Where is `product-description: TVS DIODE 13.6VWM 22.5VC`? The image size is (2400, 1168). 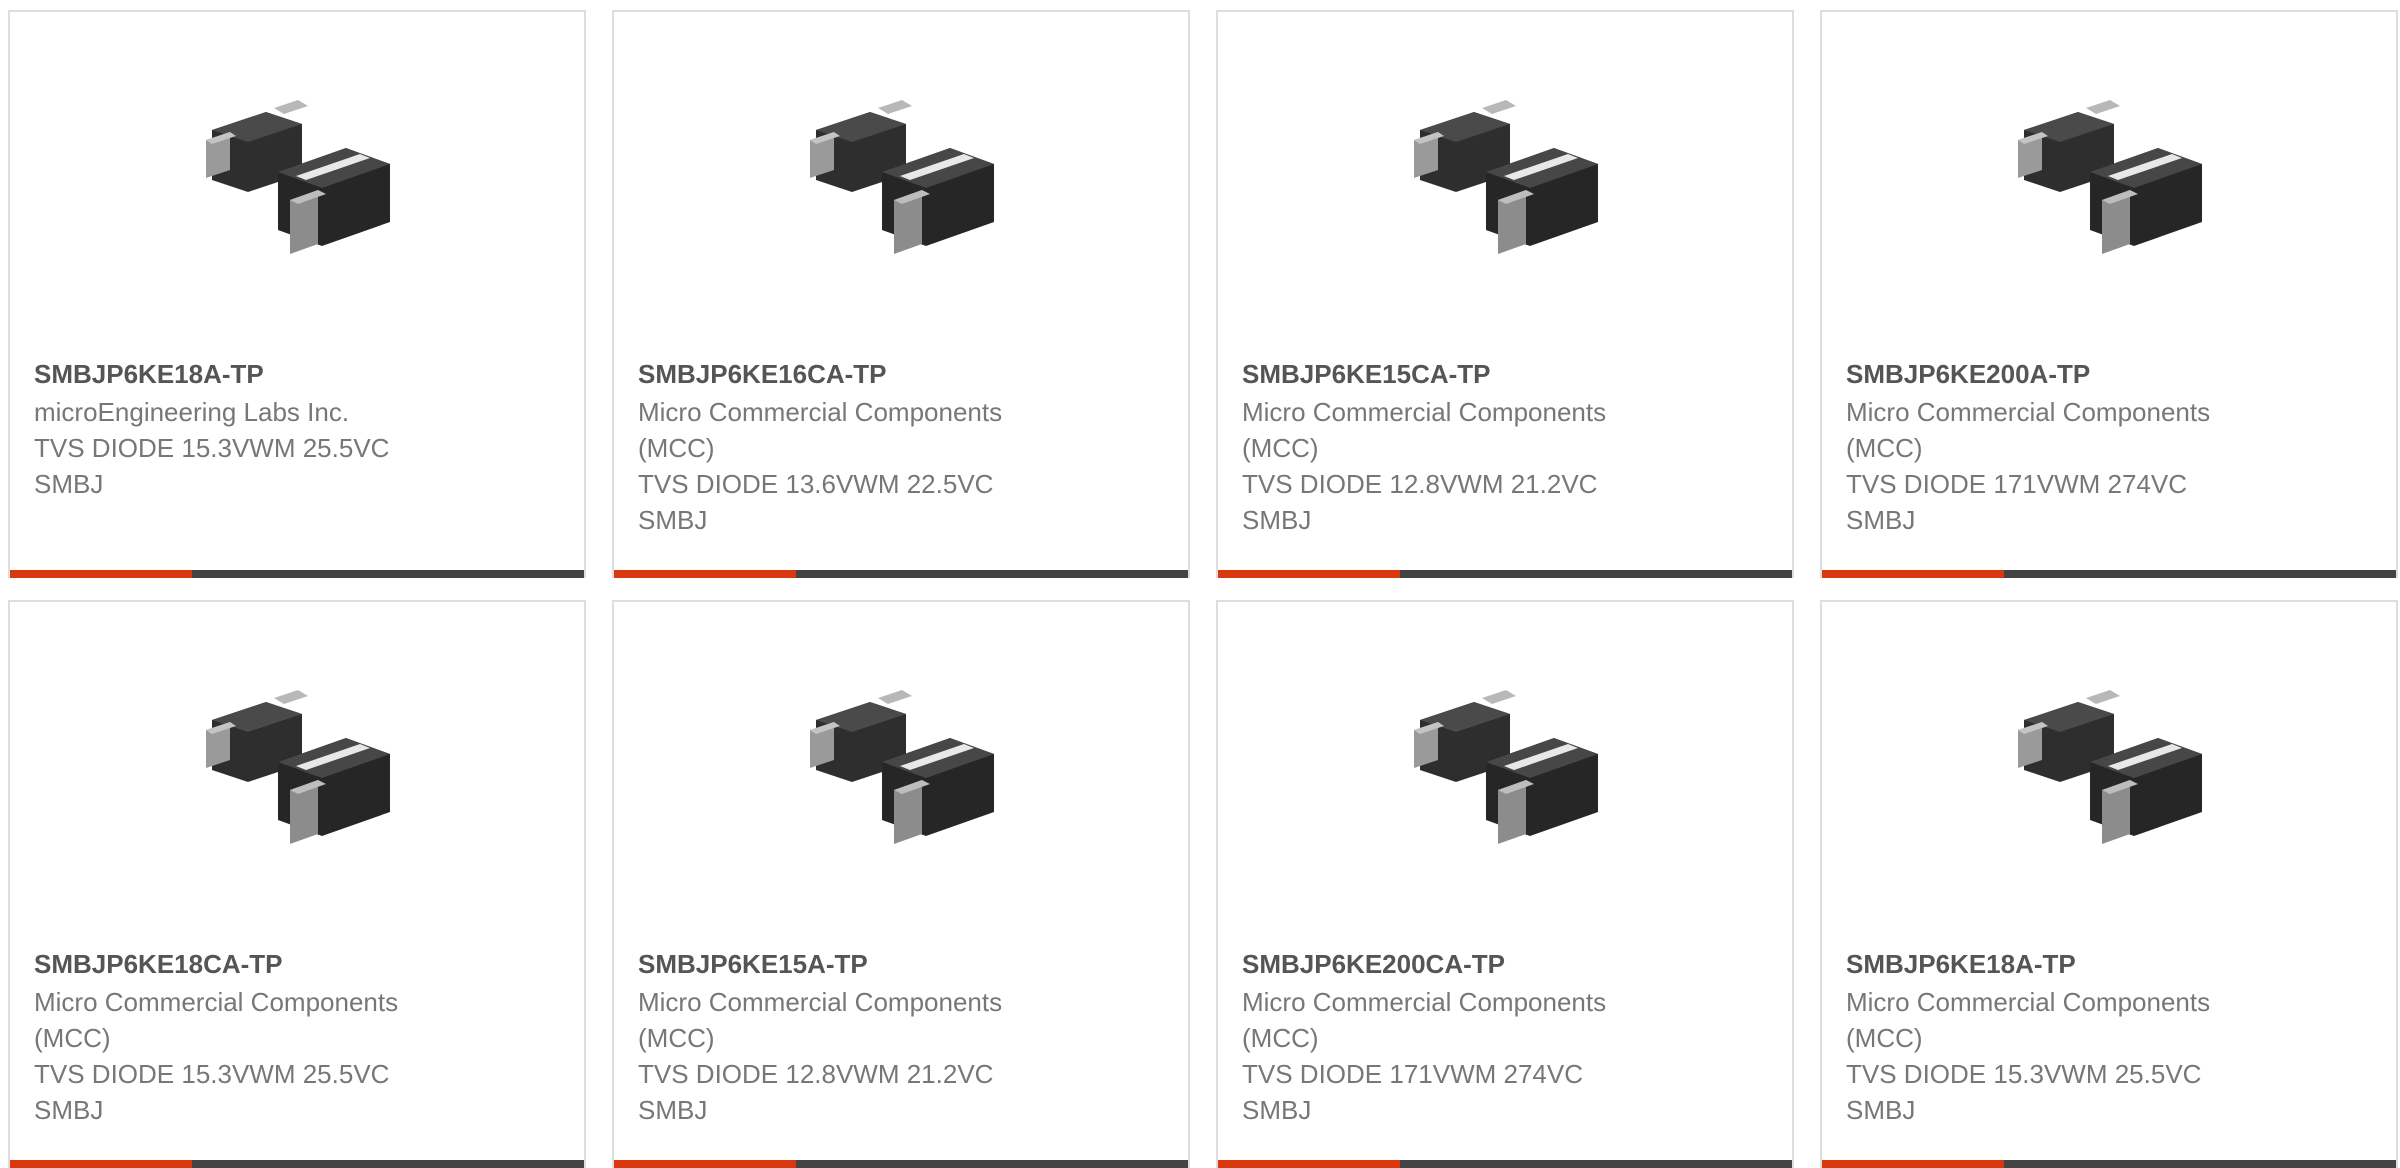 product-description: TVS DIODE 13.6VWM 22.5VC is located at coordinates (816, 484).